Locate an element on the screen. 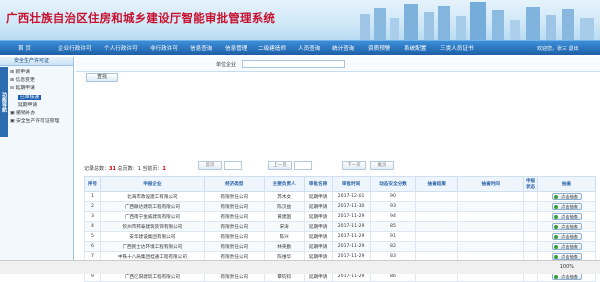 The height and width of the screenshot is (282, 600). tree-item-approved: 已审核通 is located at coordinates (34, 98).